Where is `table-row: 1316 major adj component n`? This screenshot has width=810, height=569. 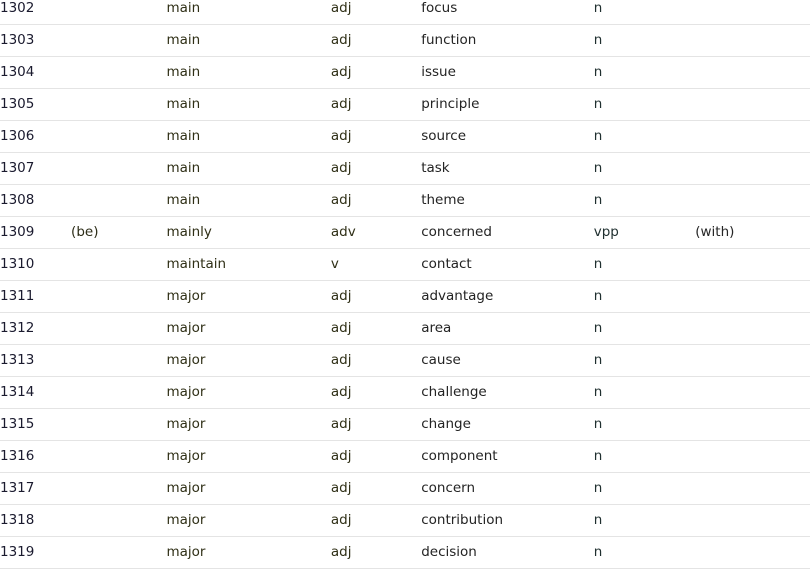 table-row: 1316 major adj component n is located at coordinates (405, 456).